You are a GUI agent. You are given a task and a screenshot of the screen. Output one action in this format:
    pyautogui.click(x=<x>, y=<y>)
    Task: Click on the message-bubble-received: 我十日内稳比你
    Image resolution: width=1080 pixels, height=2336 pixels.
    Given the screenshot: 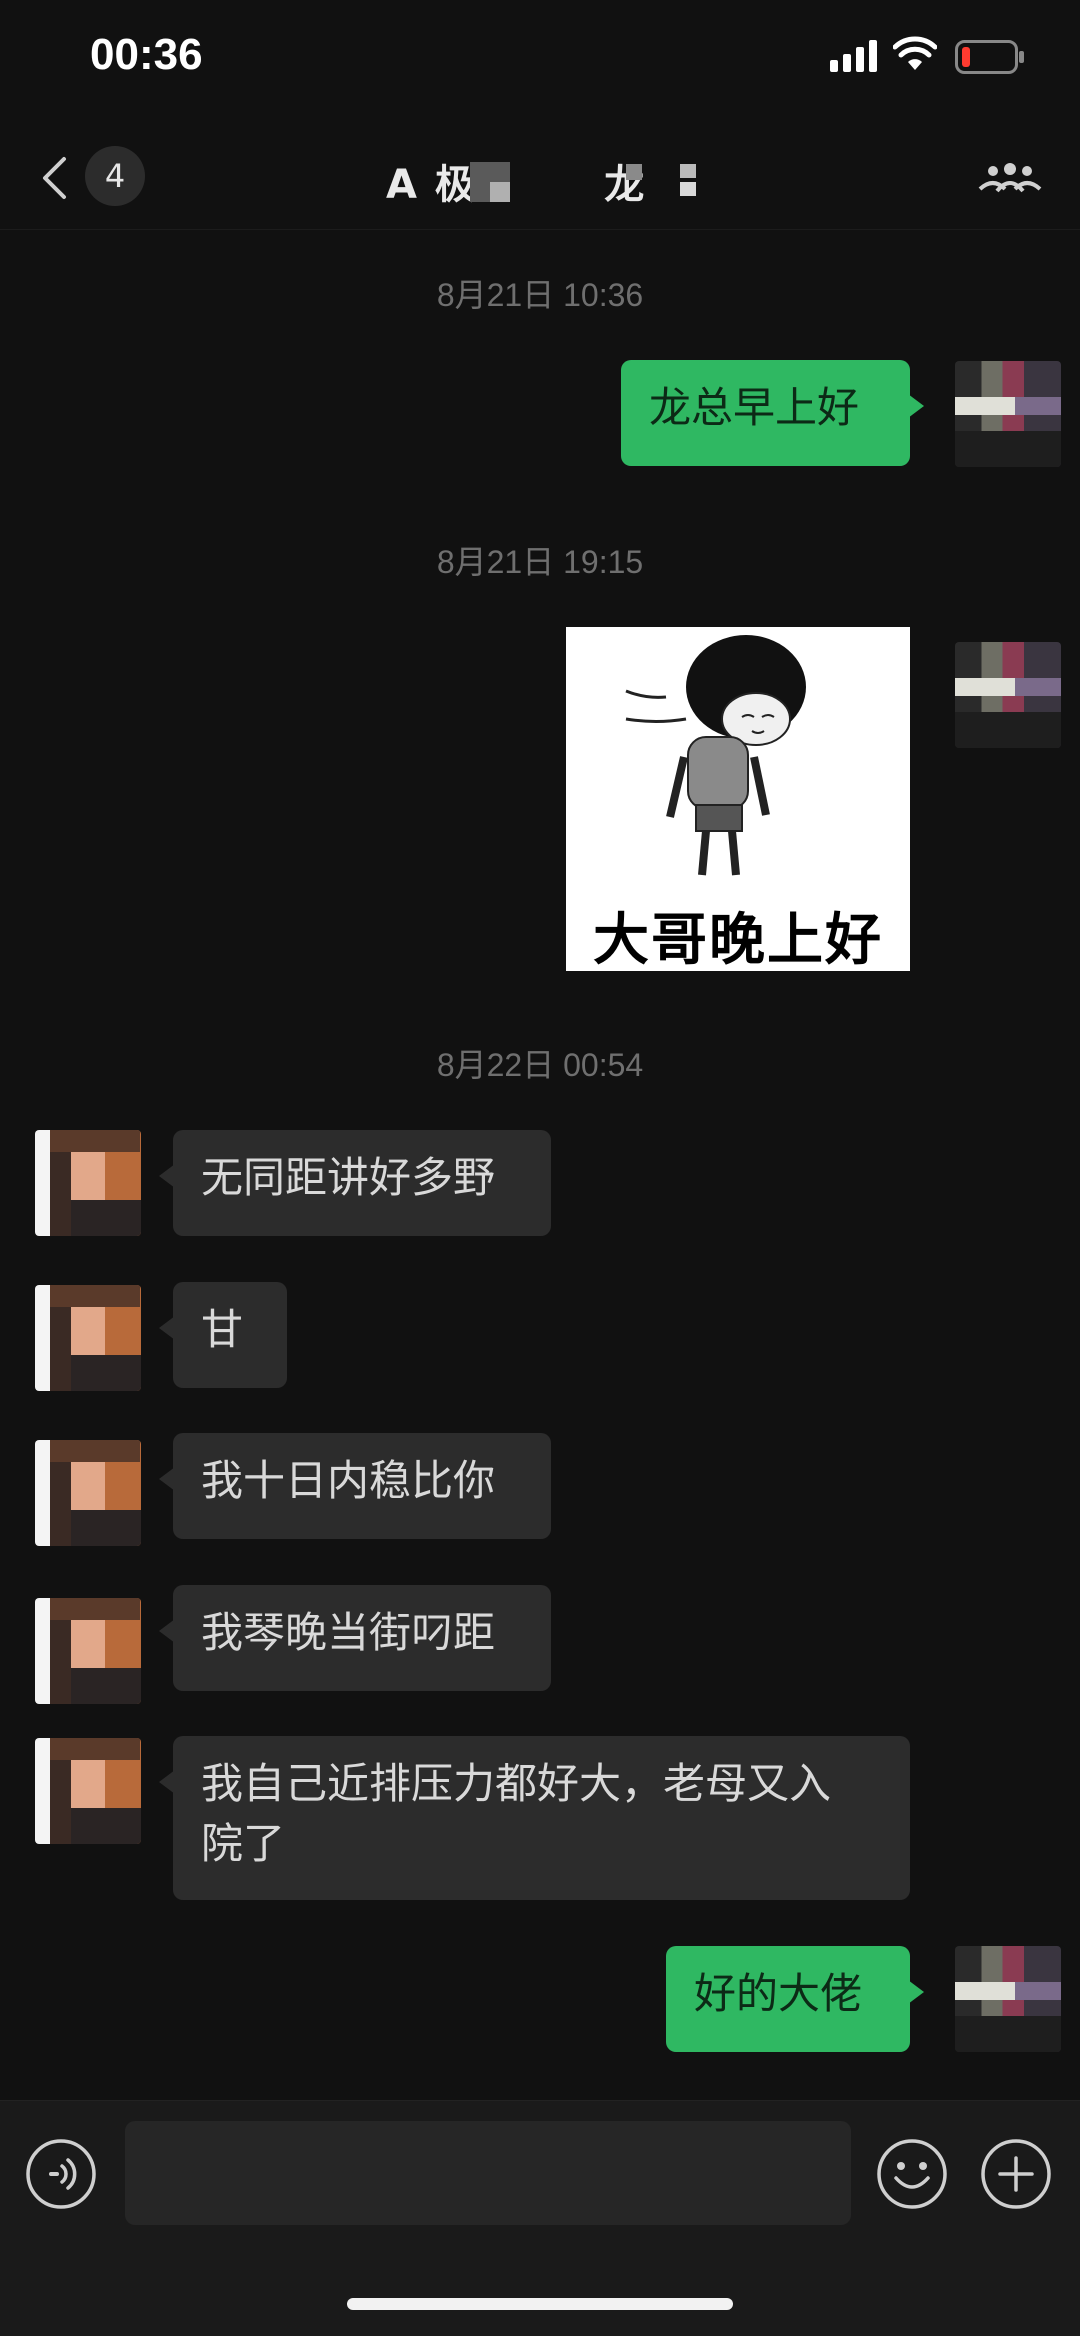 What is the action you would take?
    pyautogui.click(x=355, y=1486)
    